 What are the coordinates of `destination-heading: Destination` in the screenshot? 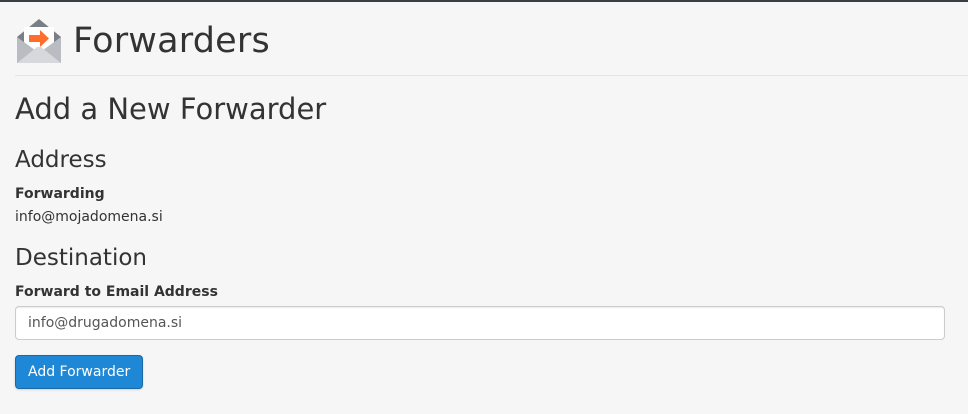 It's located at (81, 258).